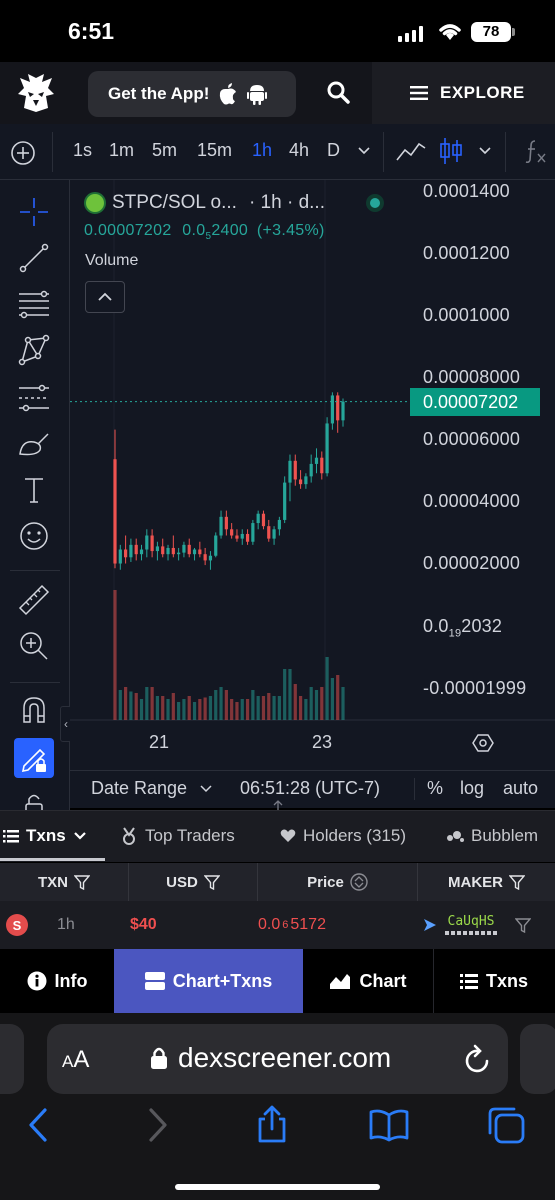  Describe the element at coordinates (411, 151) in the screenshot. I see `line-chart-type-icon` at that location.